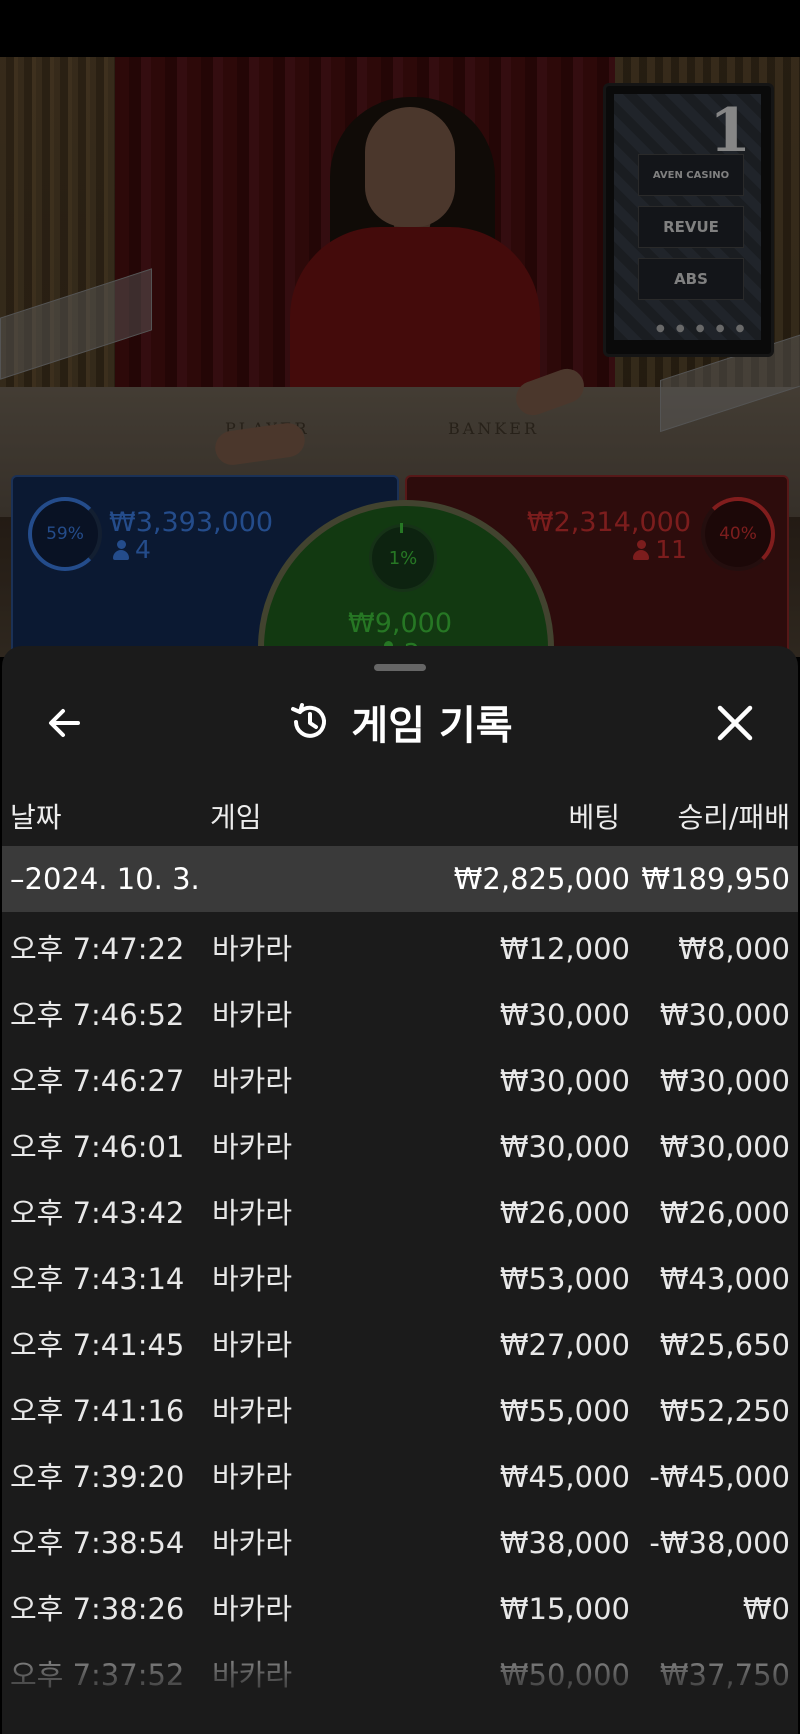 The image size is (800, 1734). I want to click on close-button, so click(735, 723).